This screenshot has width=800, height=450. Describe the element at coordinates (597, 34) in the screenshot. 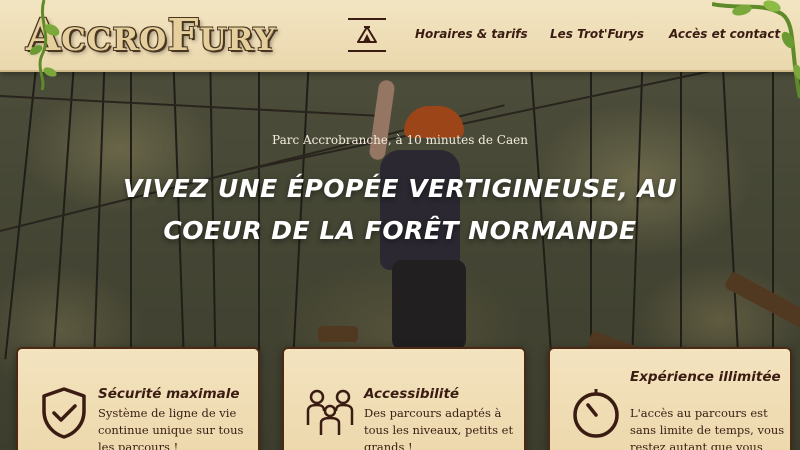

I see `nav-link-trot-furys: Les Trot'Furys` at that location.